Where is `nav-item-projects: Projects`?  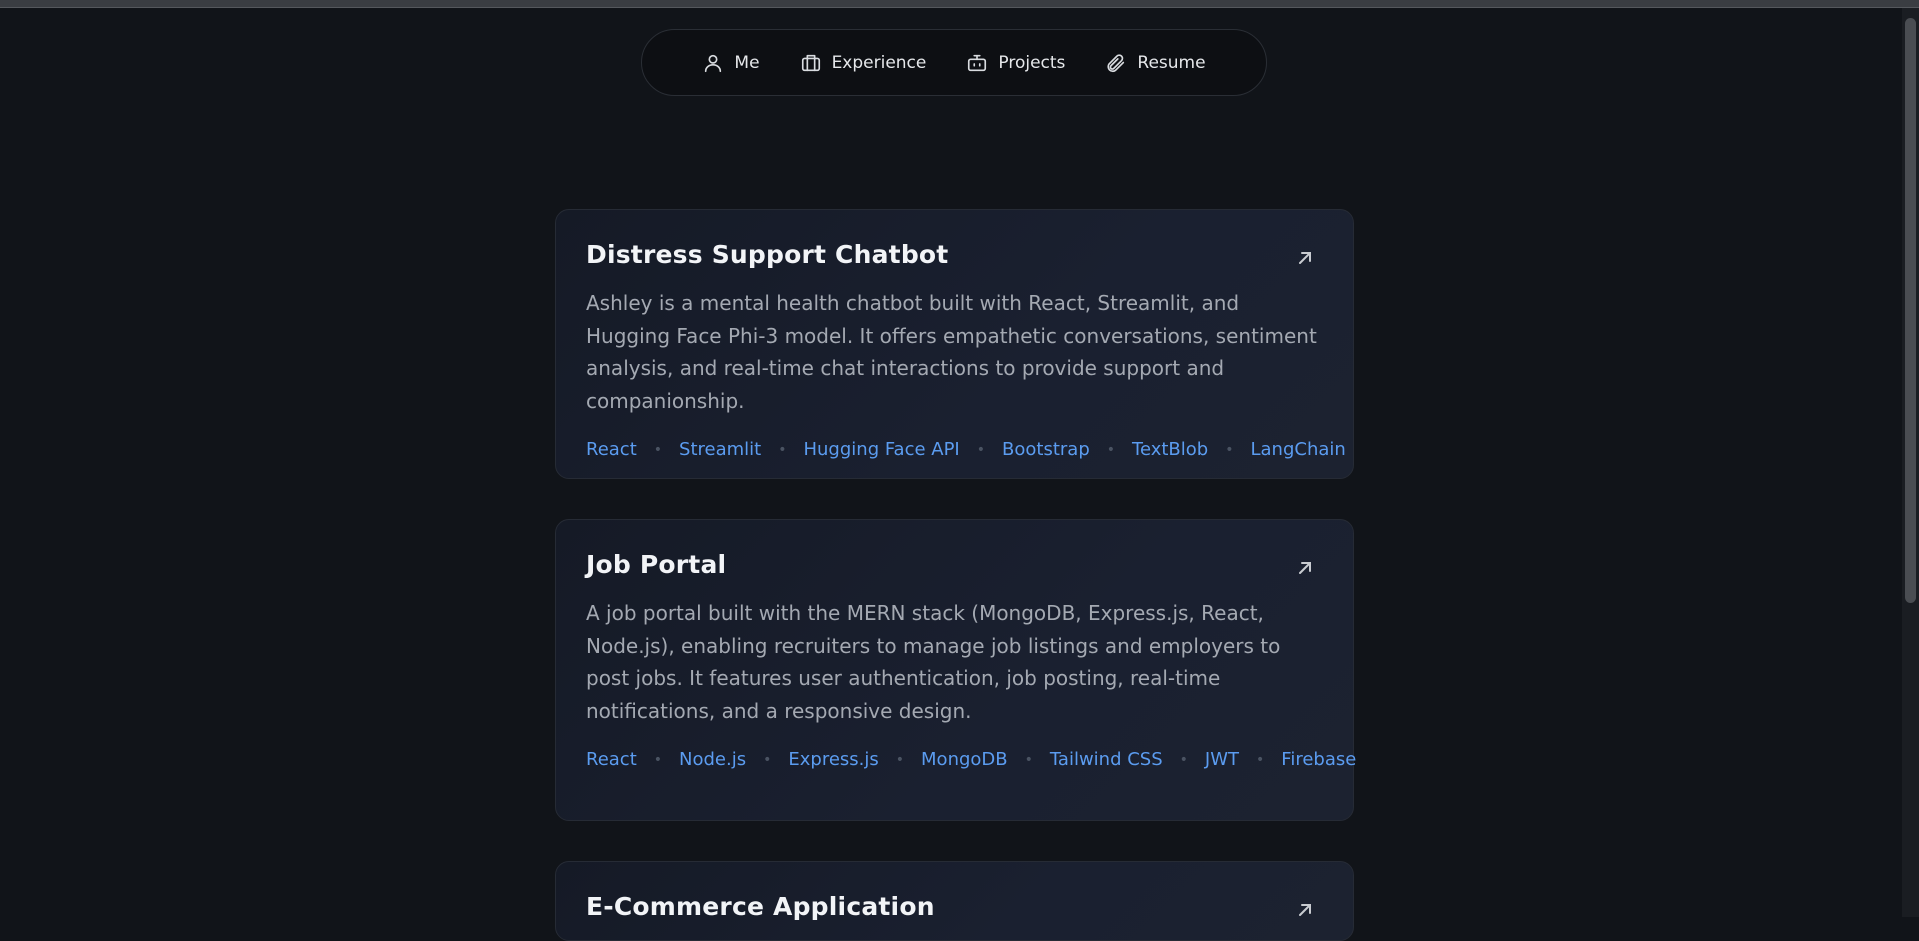
nav-item-projects: Projects is located at coordinates (1015, 63).